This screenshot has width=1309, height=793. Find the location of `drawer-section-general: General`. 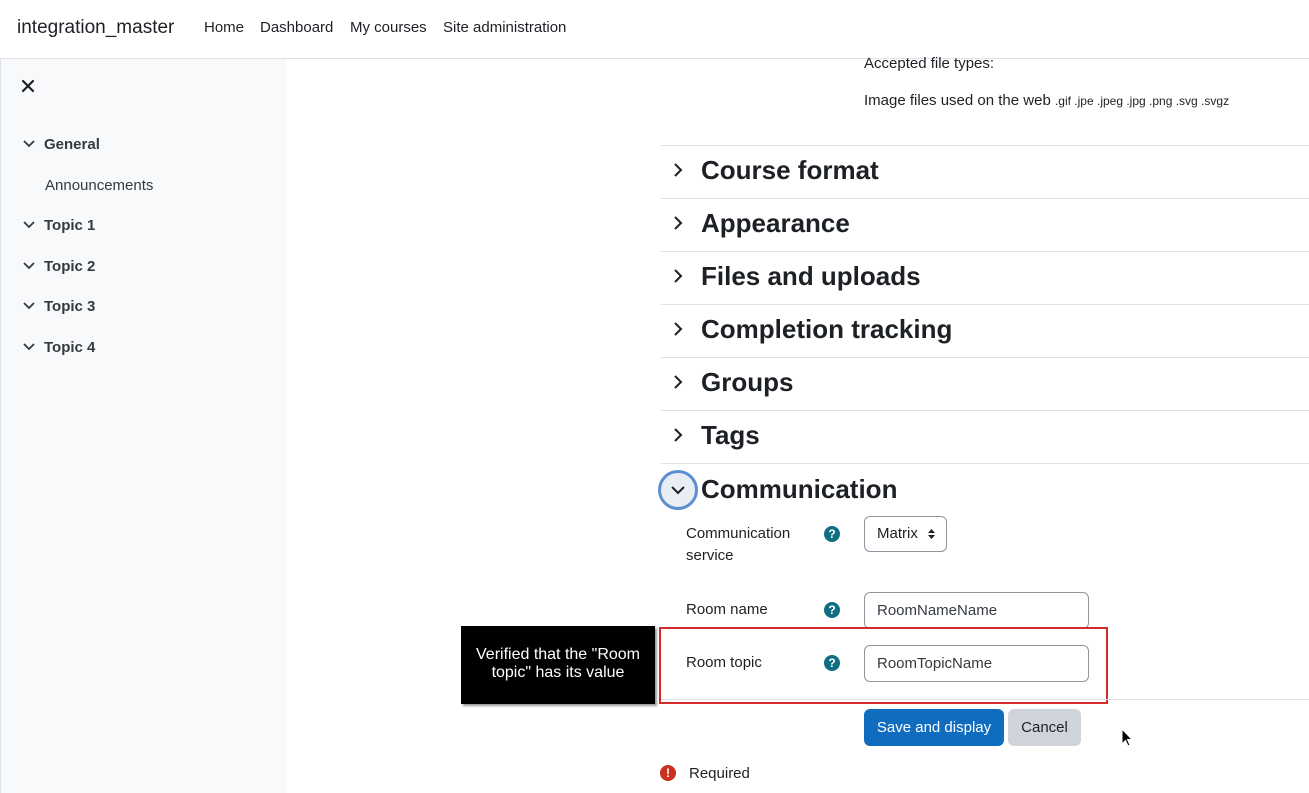

drawer-section-general: General is located at coordinates (61, 144).